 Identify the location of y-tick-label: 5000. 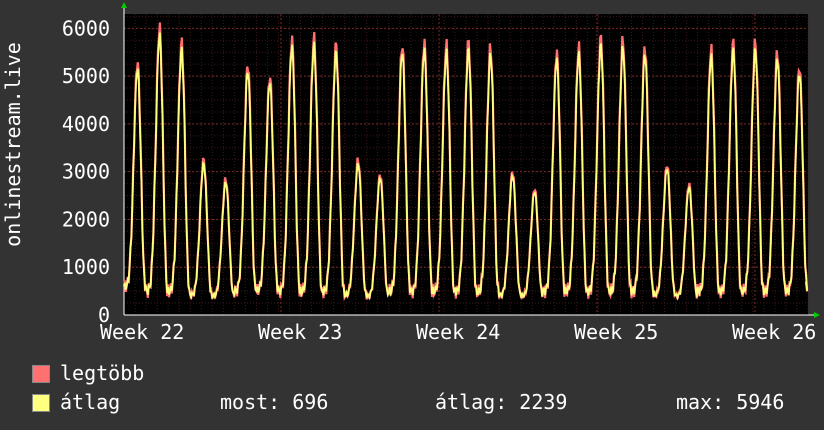
(86, 76).